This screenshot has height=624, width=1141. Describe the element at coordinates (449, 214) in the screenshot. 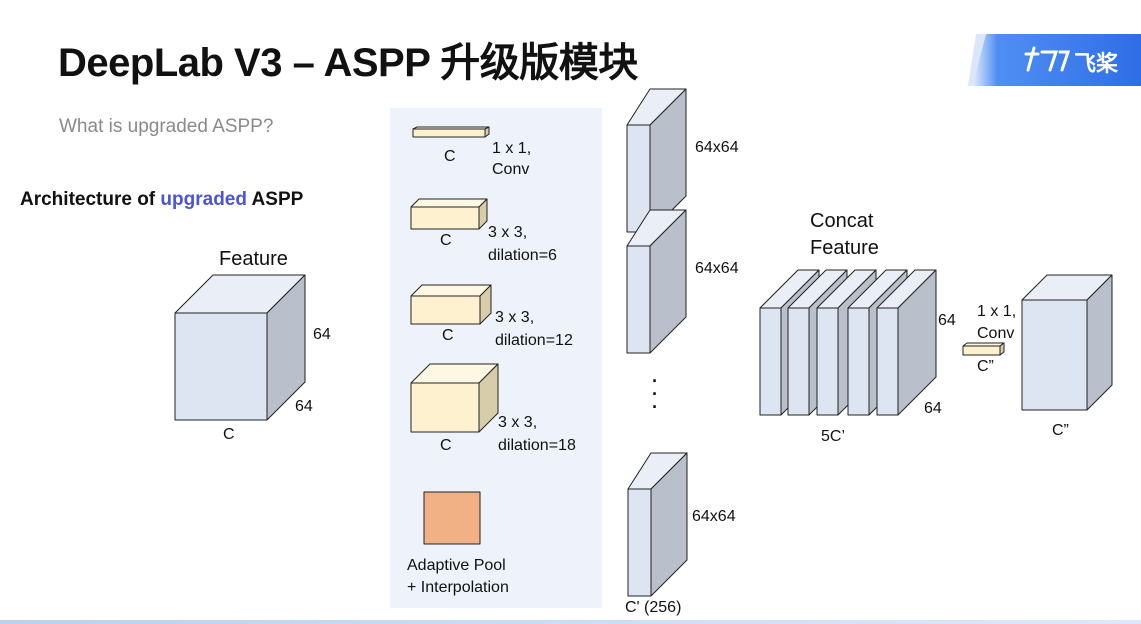

I see `branch-dilation6-block` at that location.